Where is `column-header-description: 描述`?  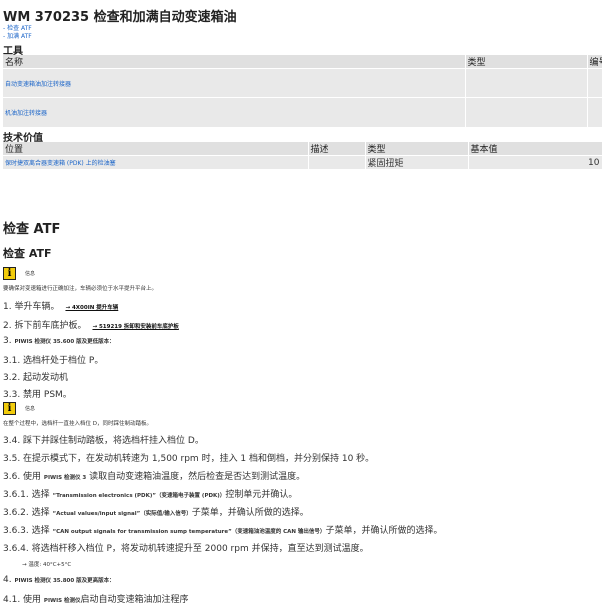 column-header-description: 描述 is located at coordinates (337, 149).